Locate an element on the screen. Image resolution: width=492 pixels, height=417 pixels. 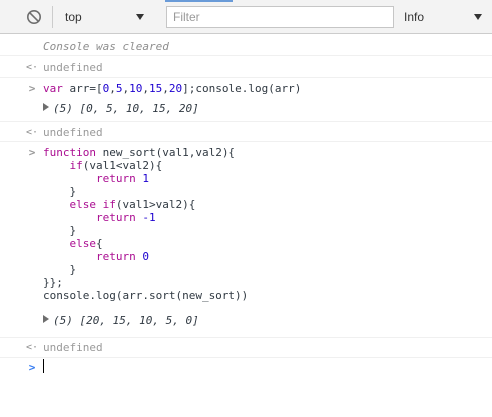
code-line: return 0 is located at coordinates (122, 256).